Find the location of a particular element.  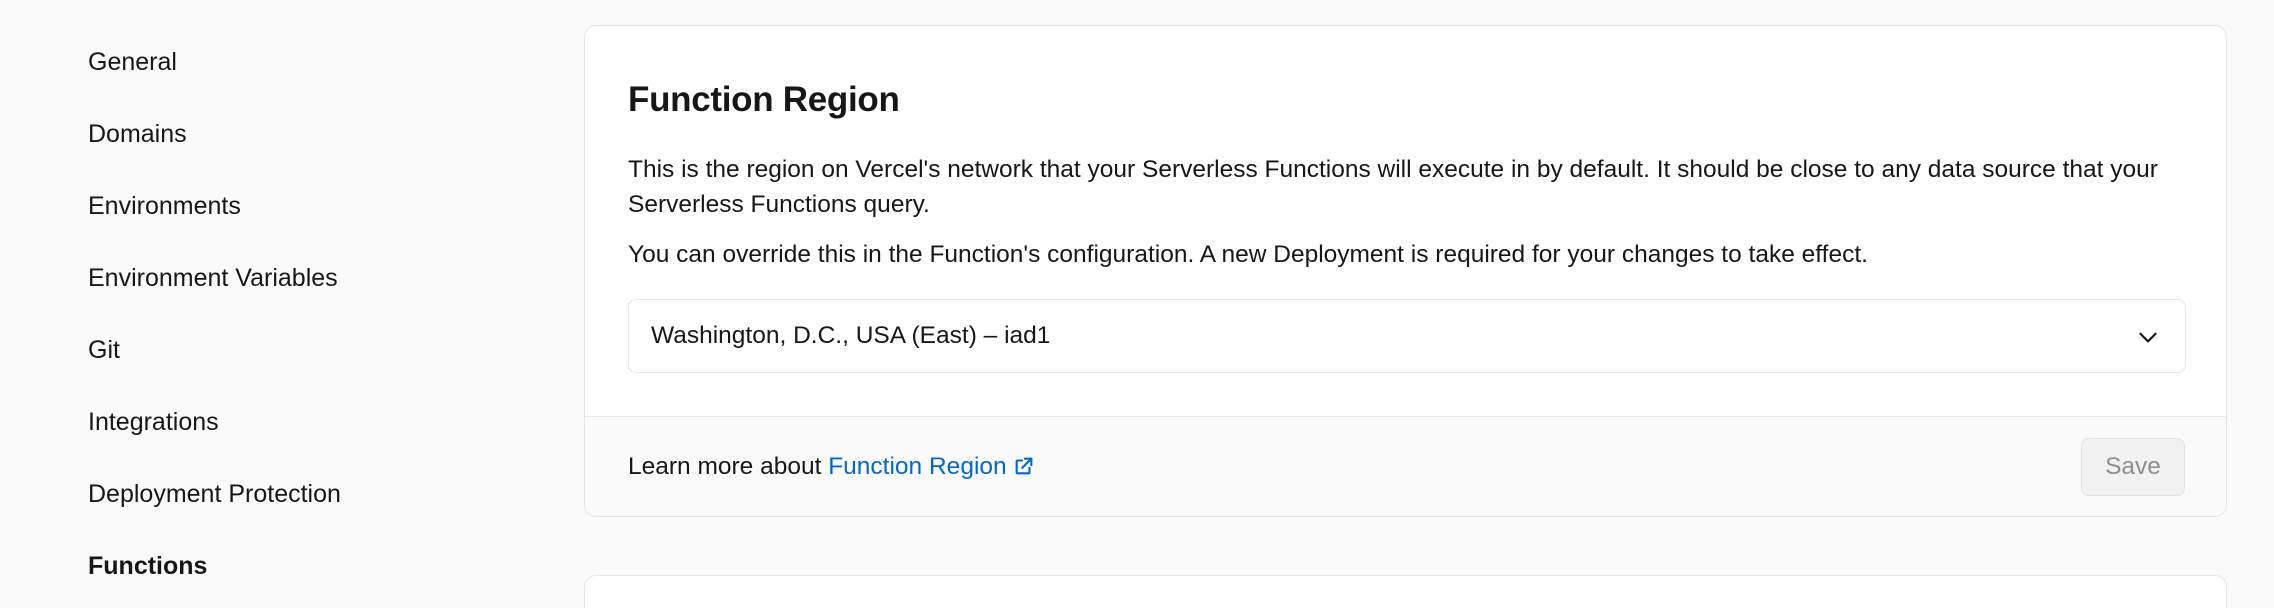

function-region-docs-link: Function Region is located at coordinates (931, 466).